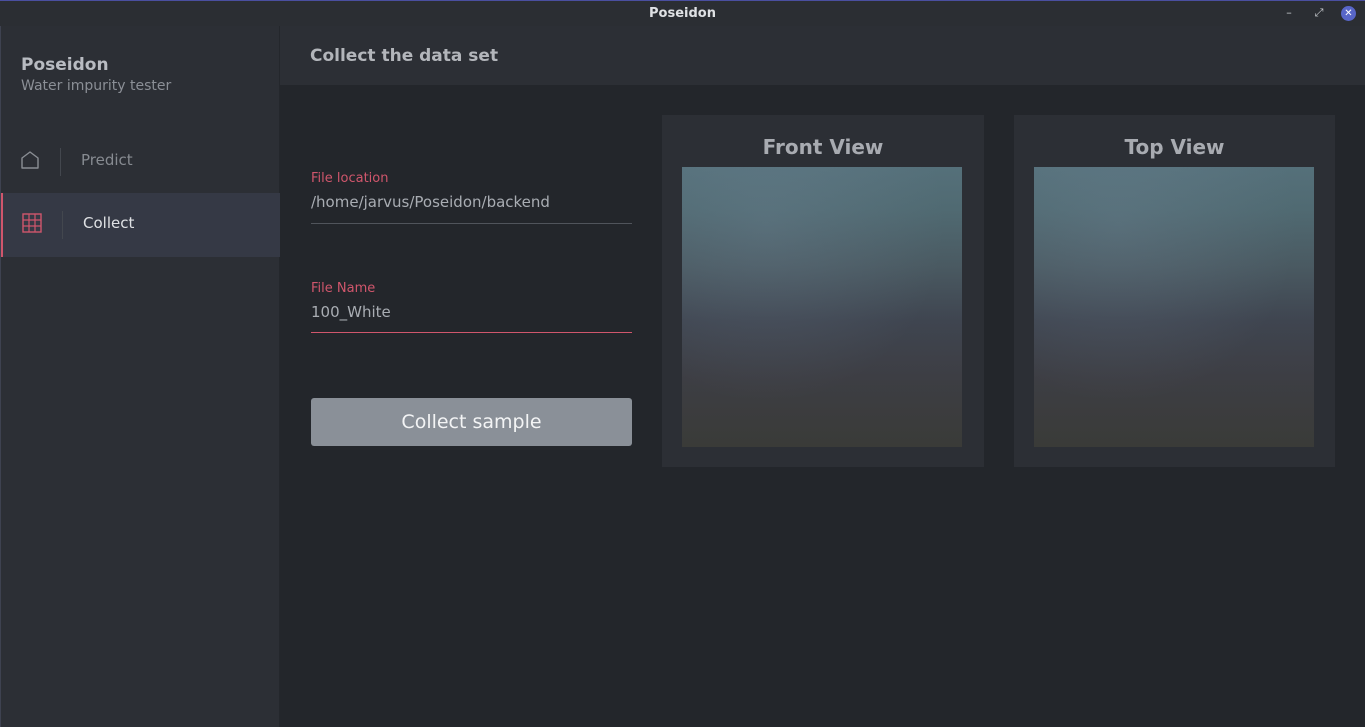  I want to click on front-view-title: Front View, so click(823, 147).